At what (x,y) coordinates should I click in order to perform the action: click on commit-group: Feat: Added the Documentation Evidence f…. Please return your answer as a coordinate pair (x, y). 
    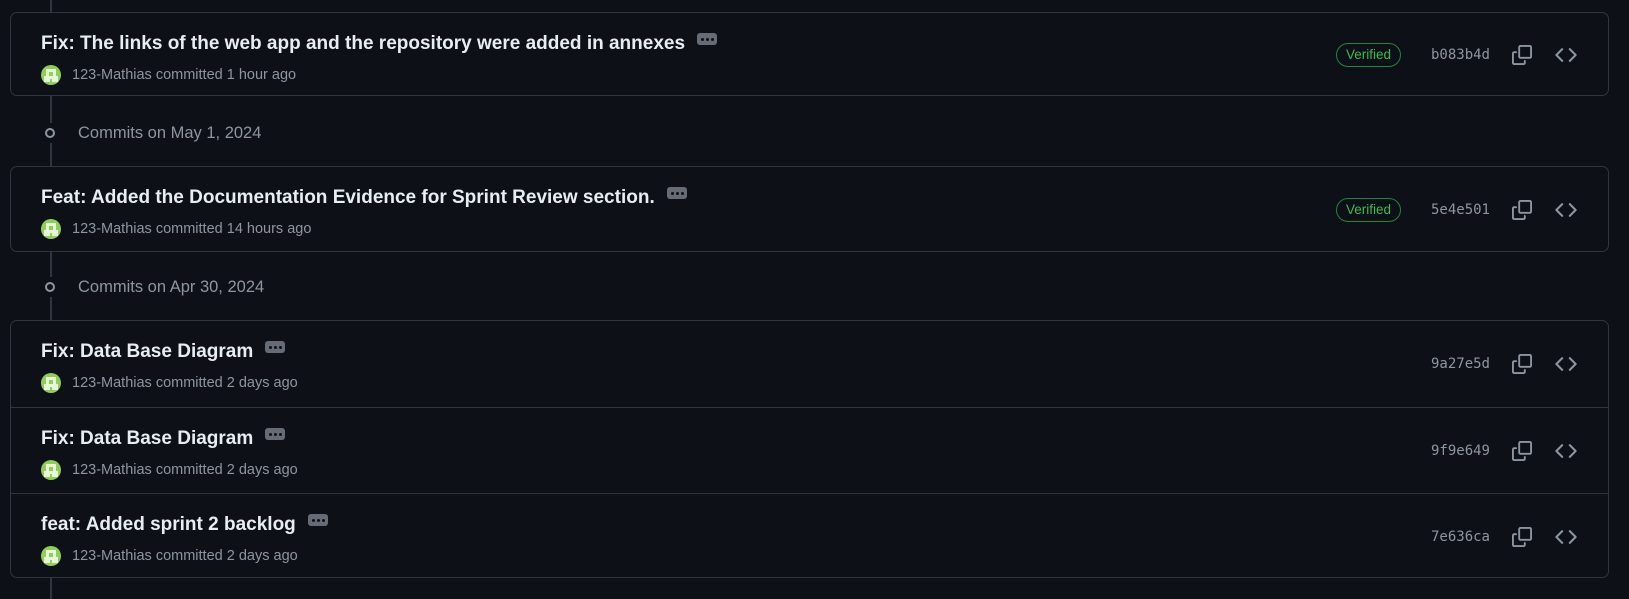
    Looking at the image, I should click on (809, 209).